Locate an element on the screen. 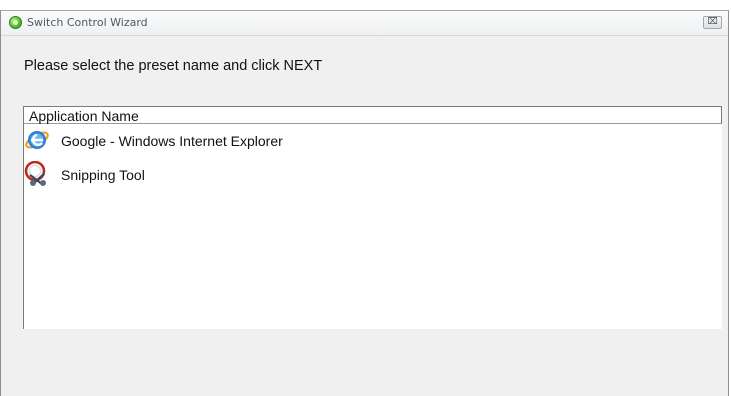  list-item: Snipping Tool is located at coordinates (373, 175).